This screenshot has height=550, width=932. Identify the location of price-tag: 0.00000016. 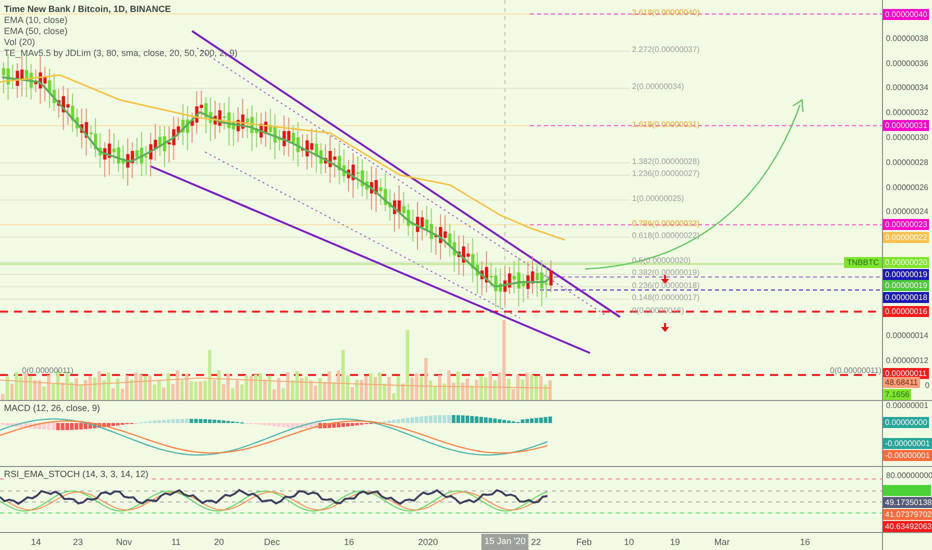
(906, 312).